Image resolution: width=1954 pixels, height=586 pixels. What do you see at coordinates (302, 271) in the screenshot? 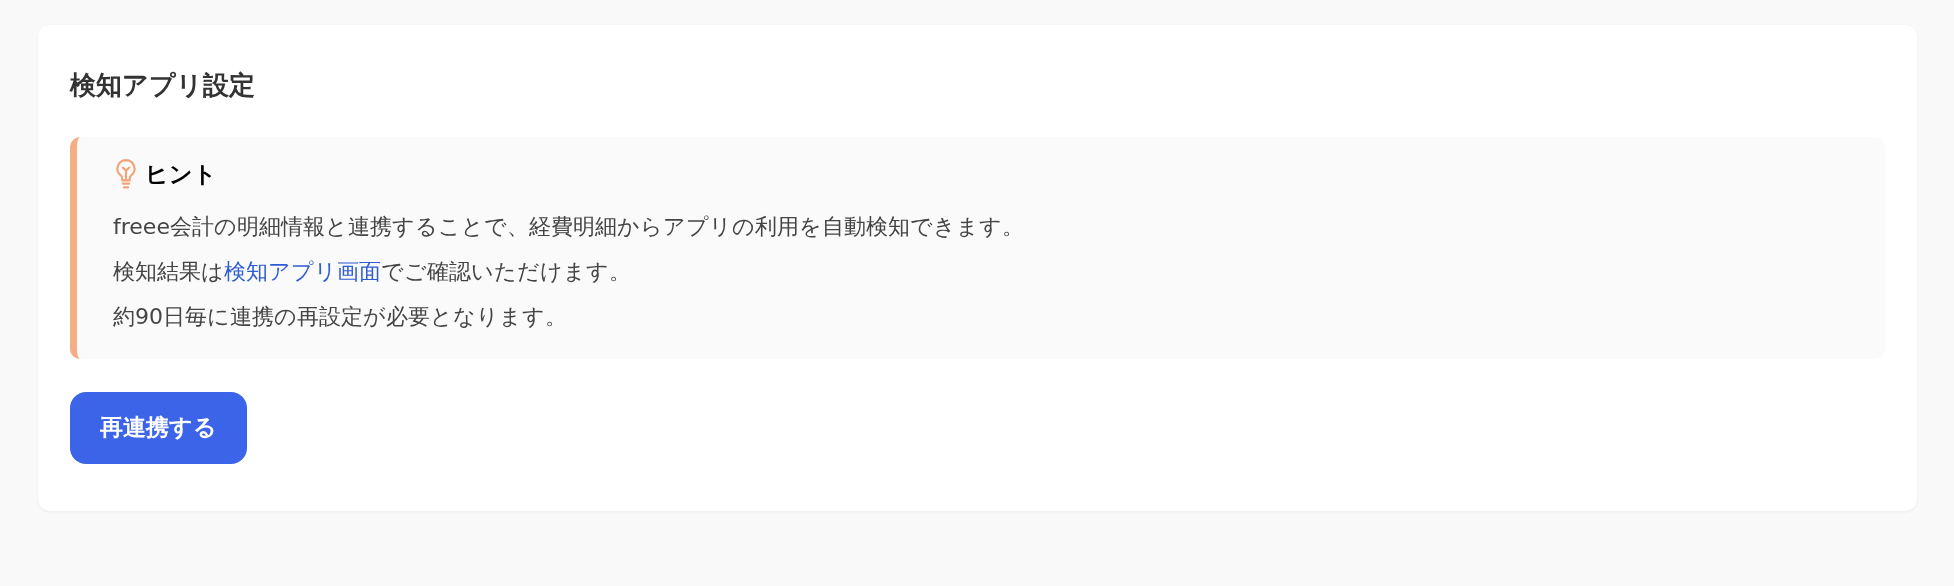
I see `app-screen-link: 検知アプリ画面` at bounding box center [302, 271].